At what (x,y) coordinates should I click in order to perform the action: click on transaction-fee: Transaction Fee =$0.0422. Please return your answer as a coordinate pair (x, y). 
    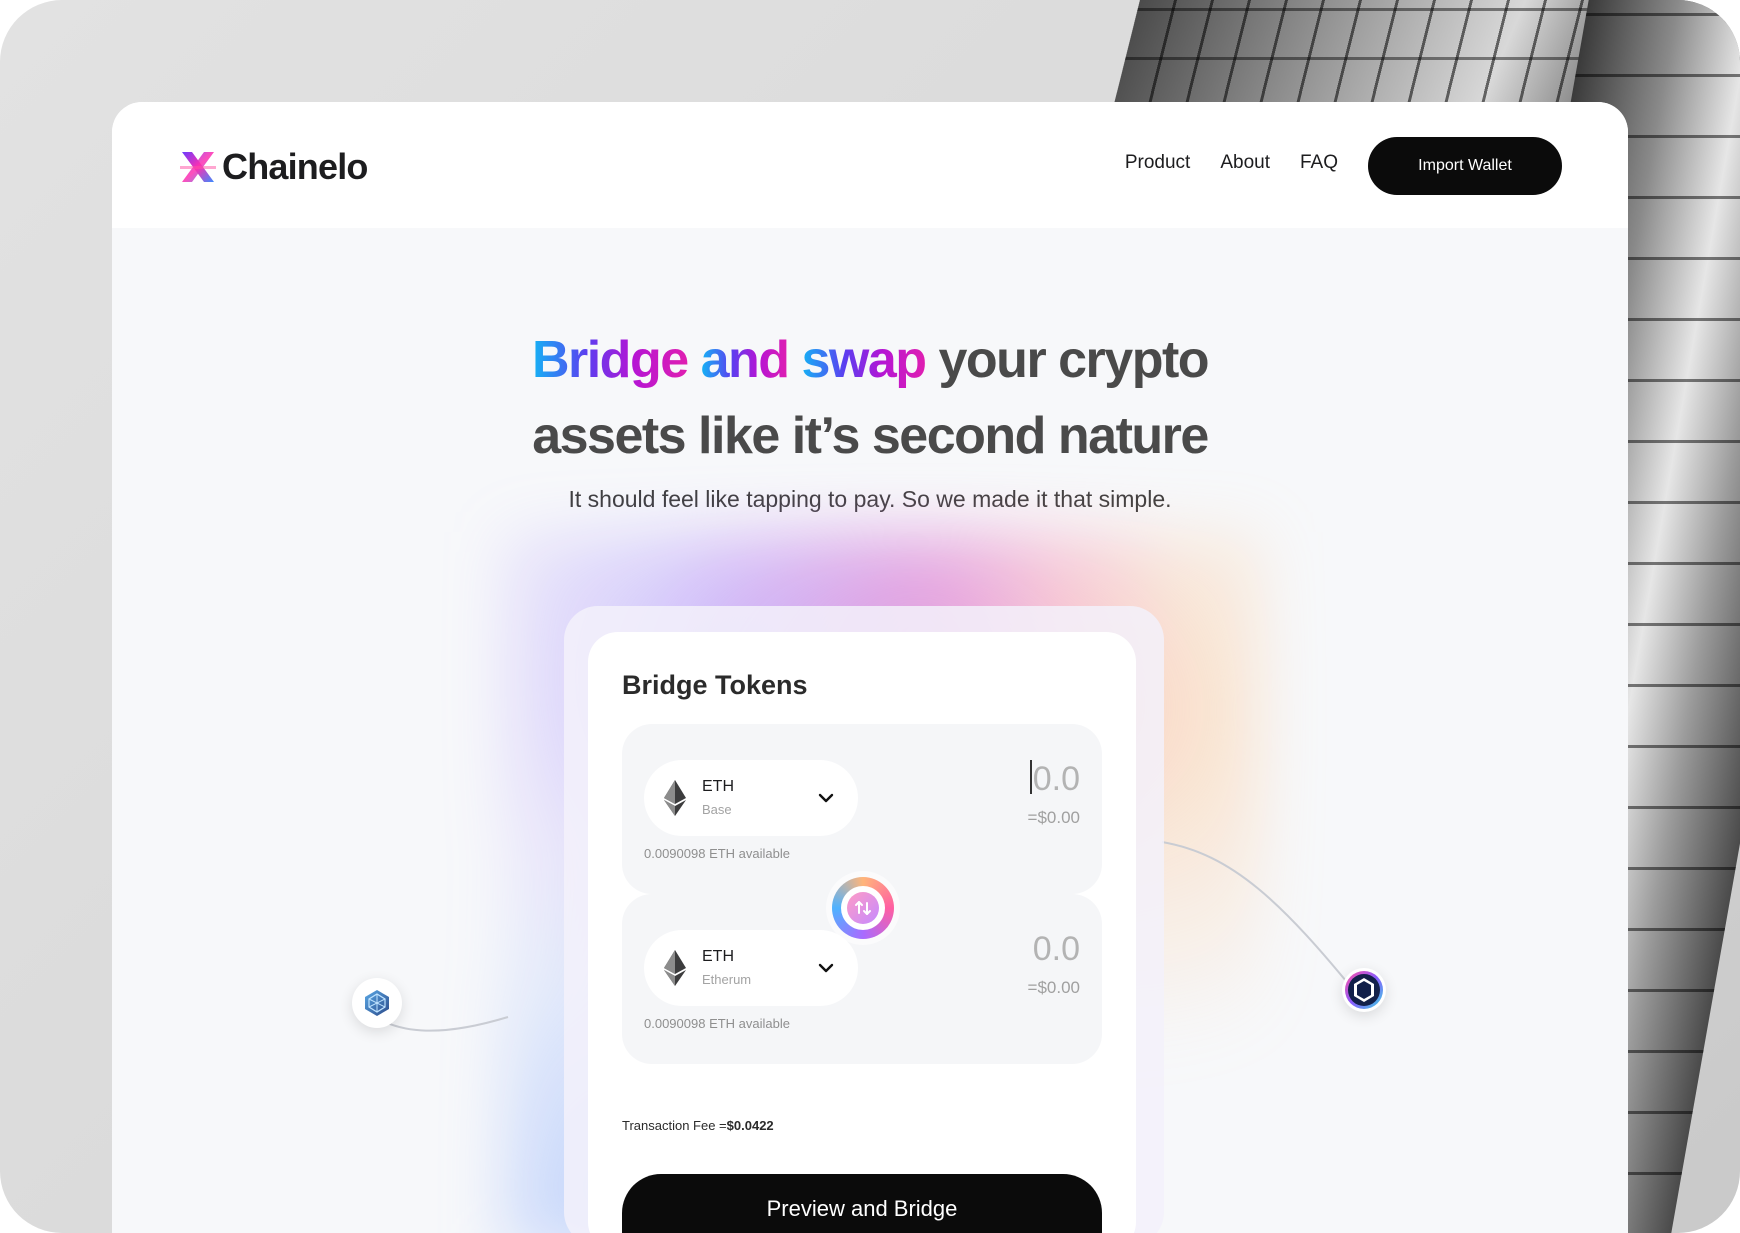
    Looking at the image, I should click on (698, 1125).